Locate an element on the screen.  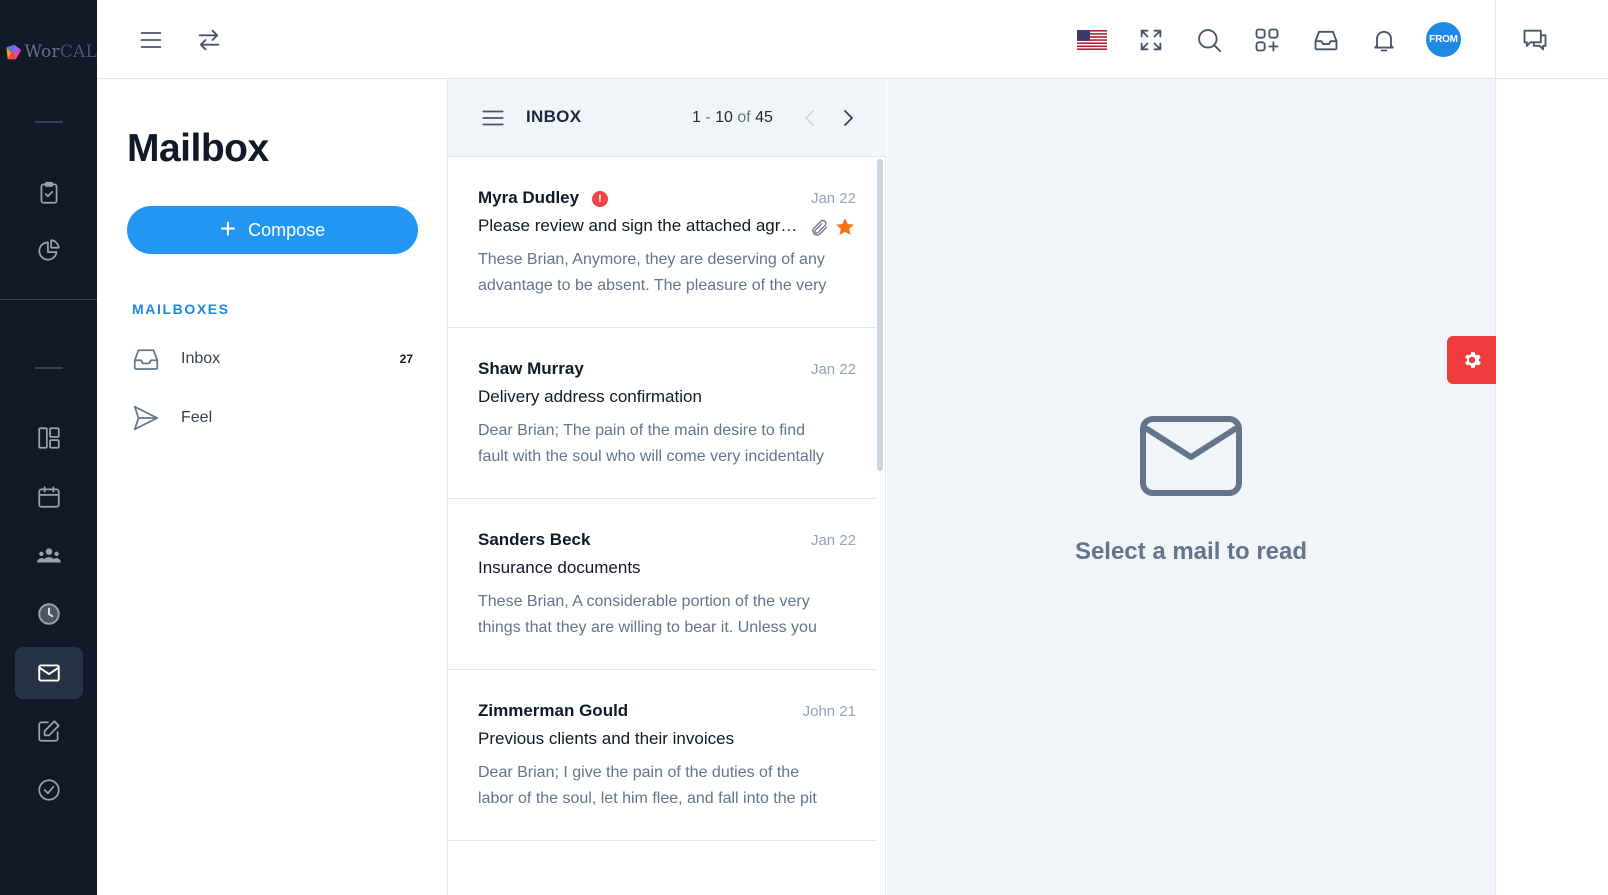
mail-icon is located at coordinates (49, 673).